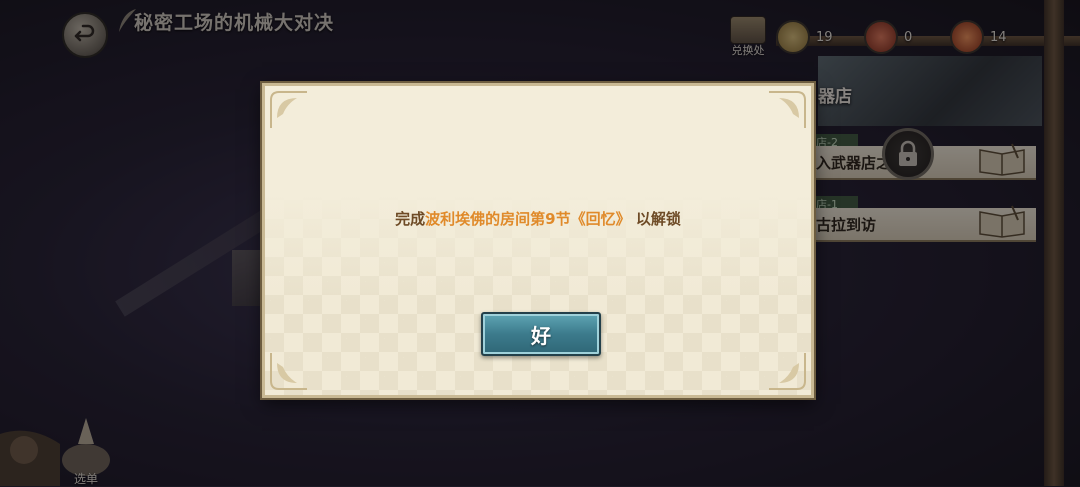 This screenshot has height=487, width=1080. I want to click on message-suffix: 以解锁, so click(658, 219).